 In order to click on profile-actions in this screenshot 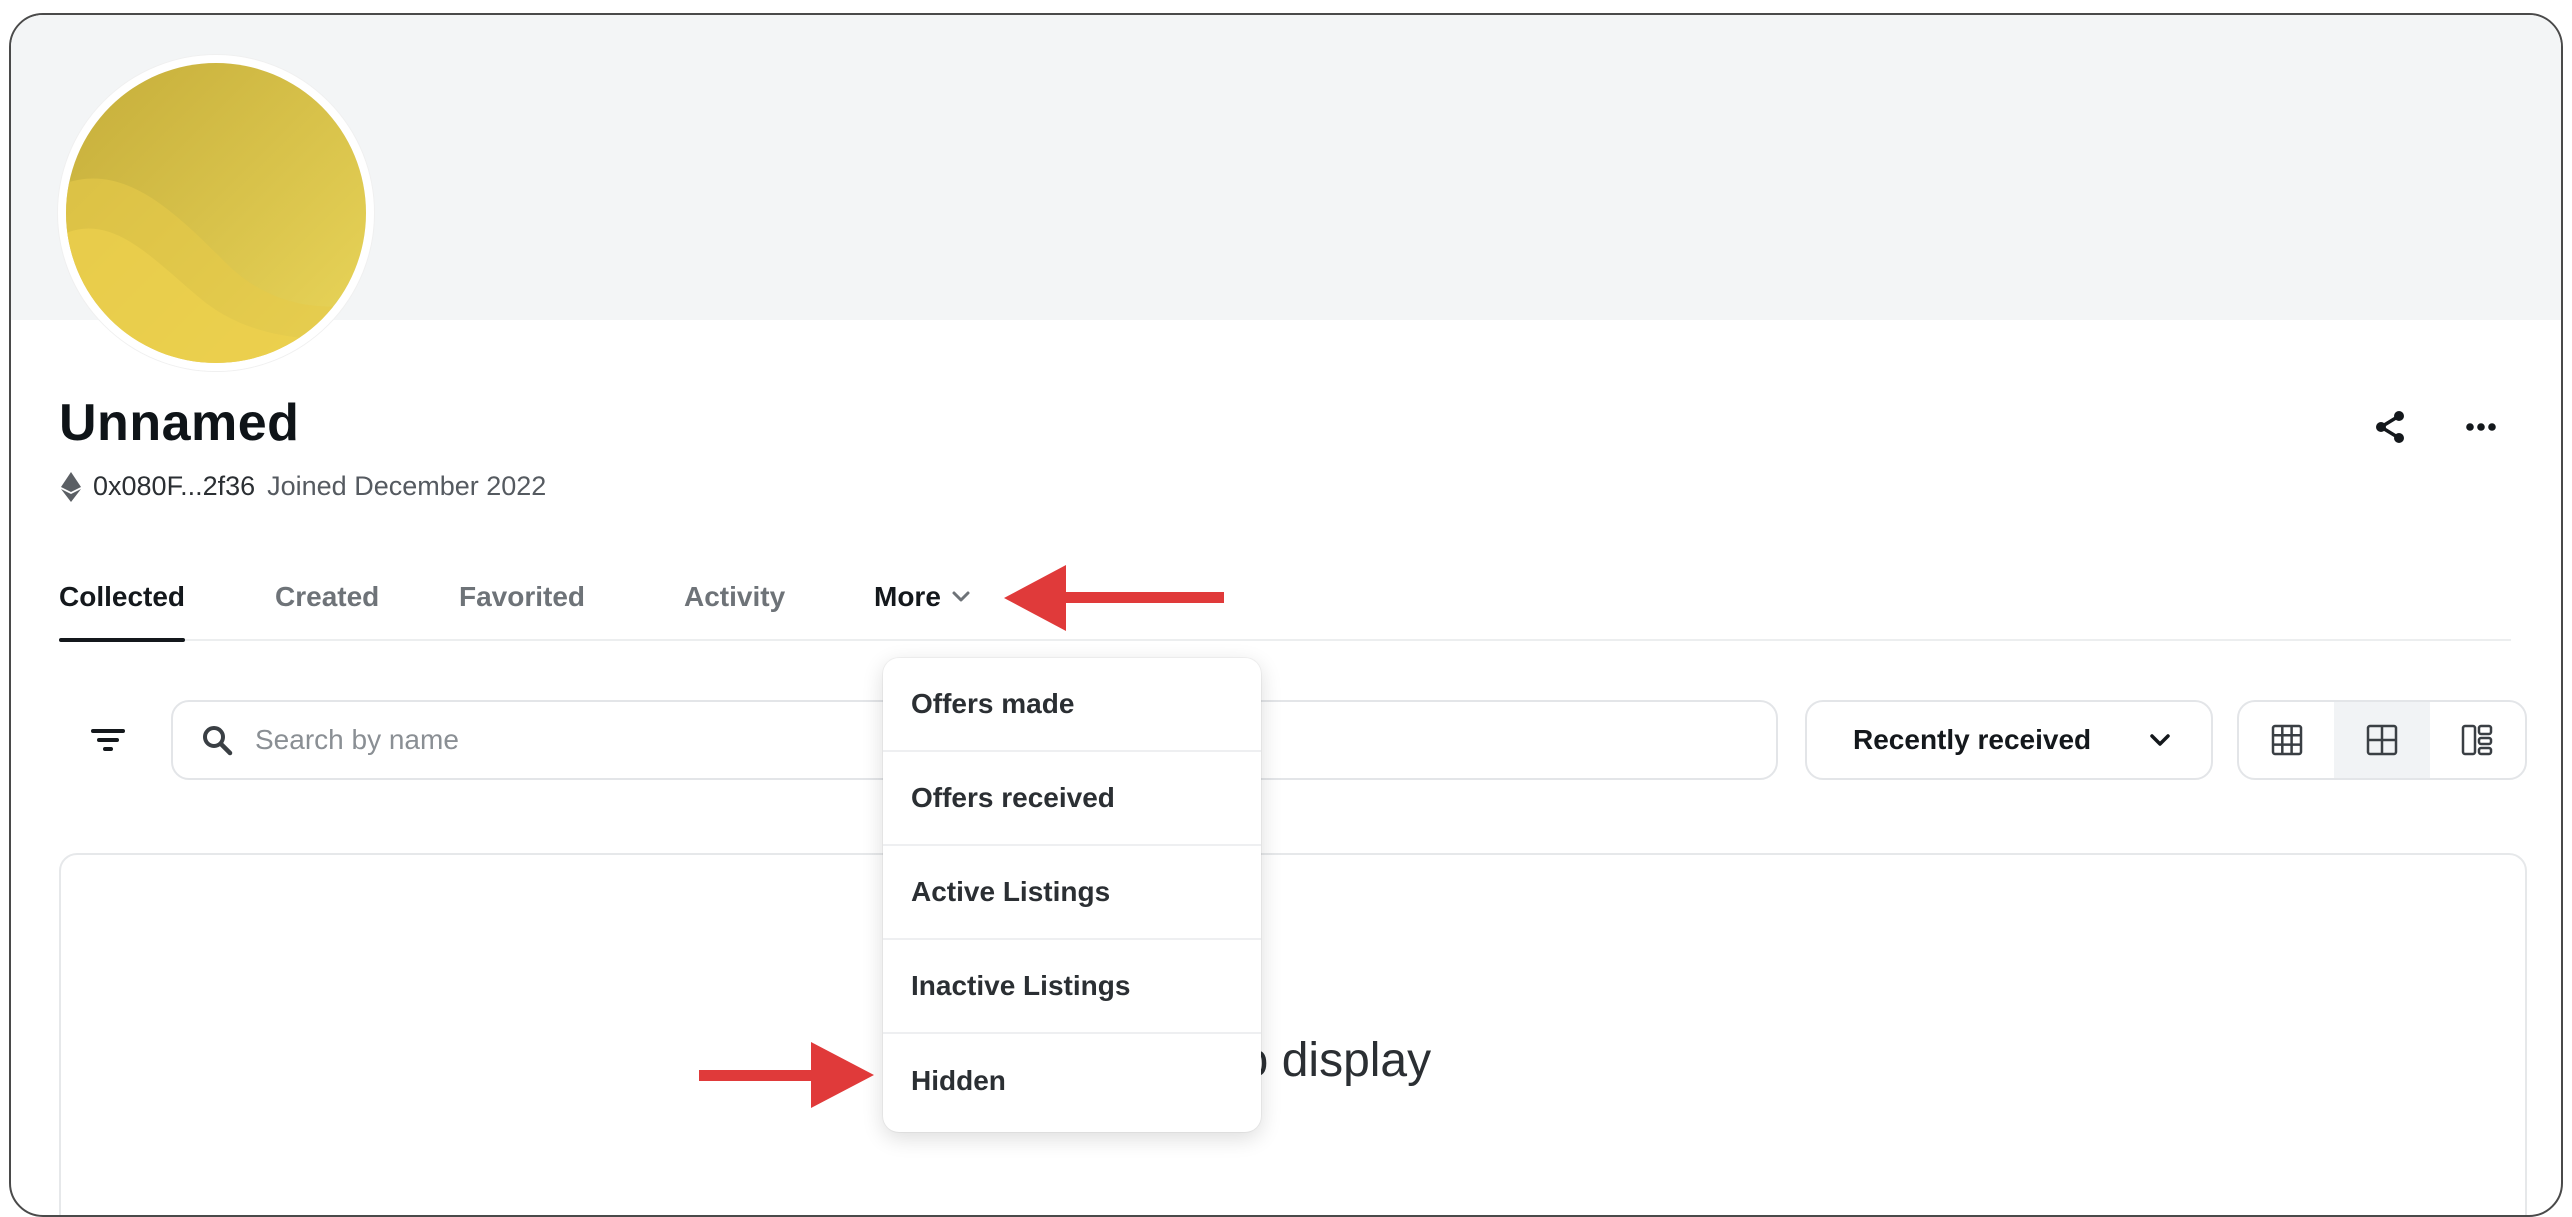, I will do `click(2436, 427)`.